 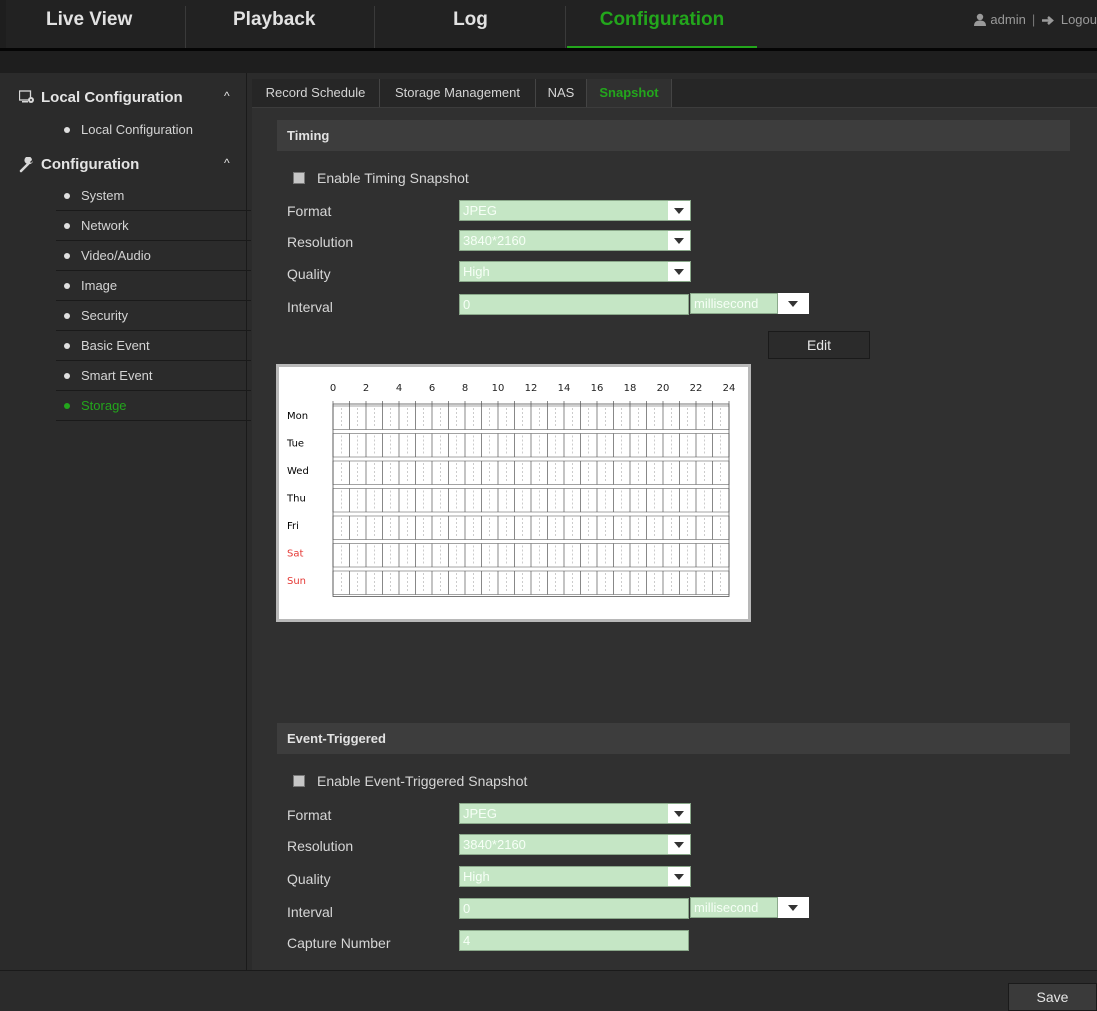 What do you see at coordinates (297, 416) in the screenshot?
I see `day-label: Mon` at bounding box center [297, 416].